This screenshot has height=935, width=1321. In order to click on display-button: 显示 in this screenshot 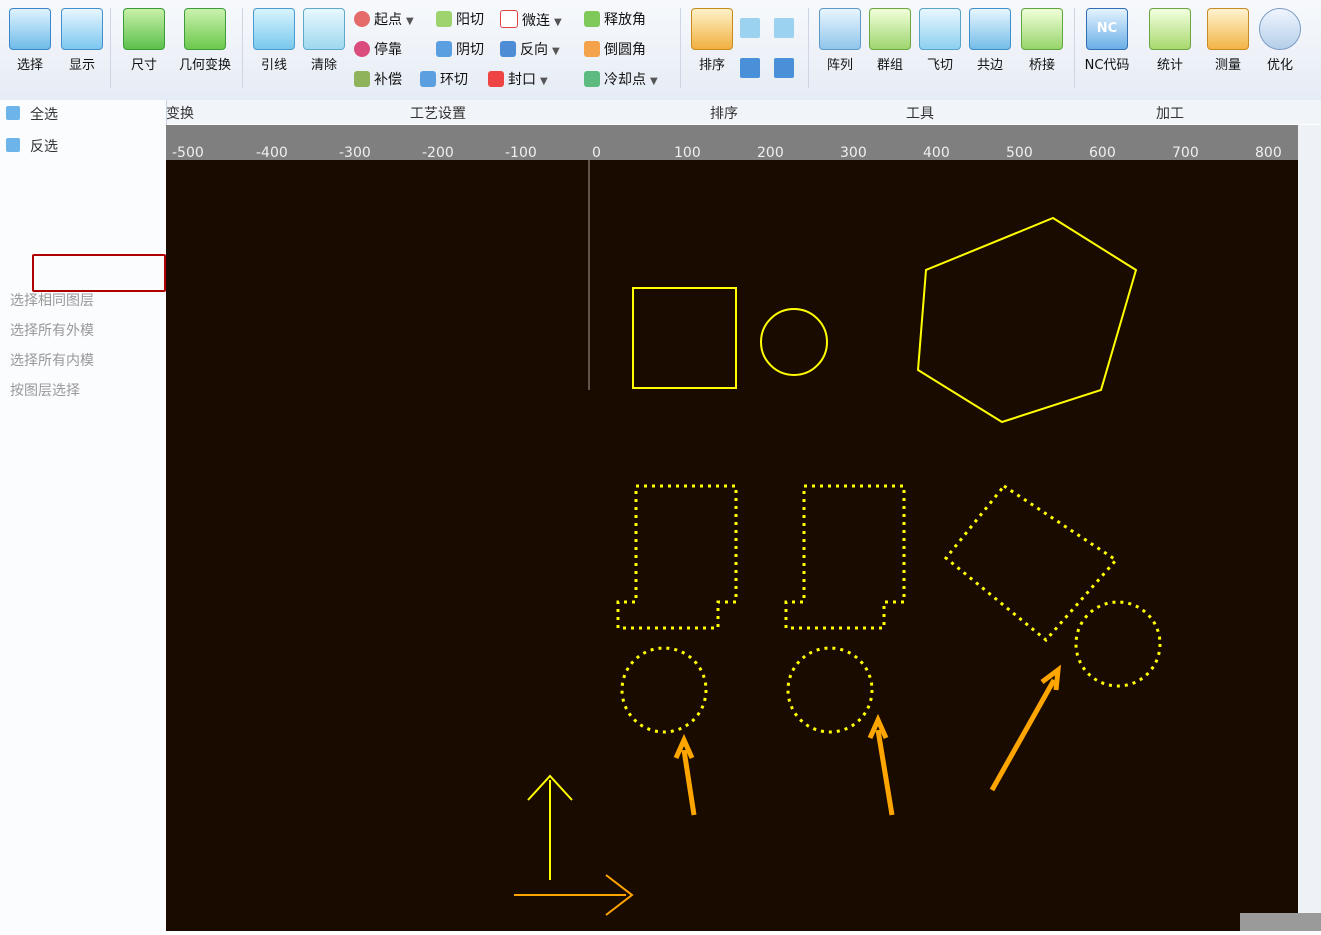, I will do `click(82, 44)`.